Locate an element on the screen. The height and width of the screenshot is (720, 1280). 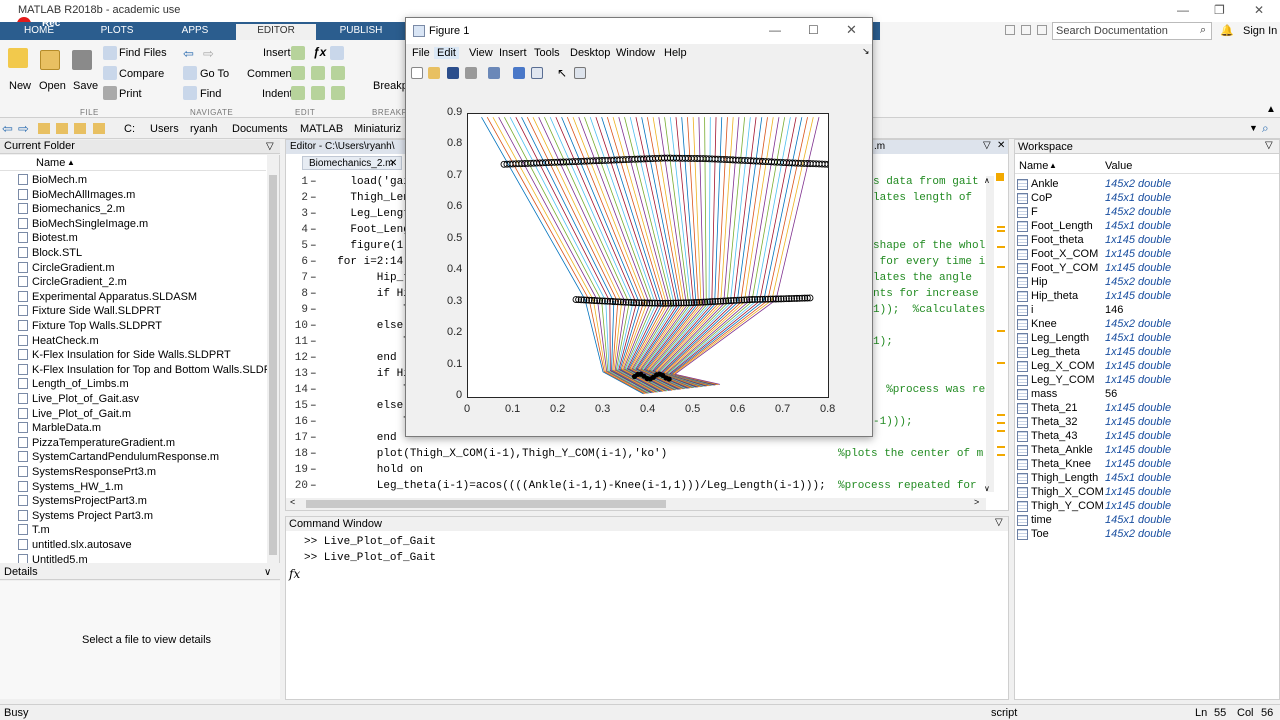
browse-folder-icon is located at coordinates (62, 128).